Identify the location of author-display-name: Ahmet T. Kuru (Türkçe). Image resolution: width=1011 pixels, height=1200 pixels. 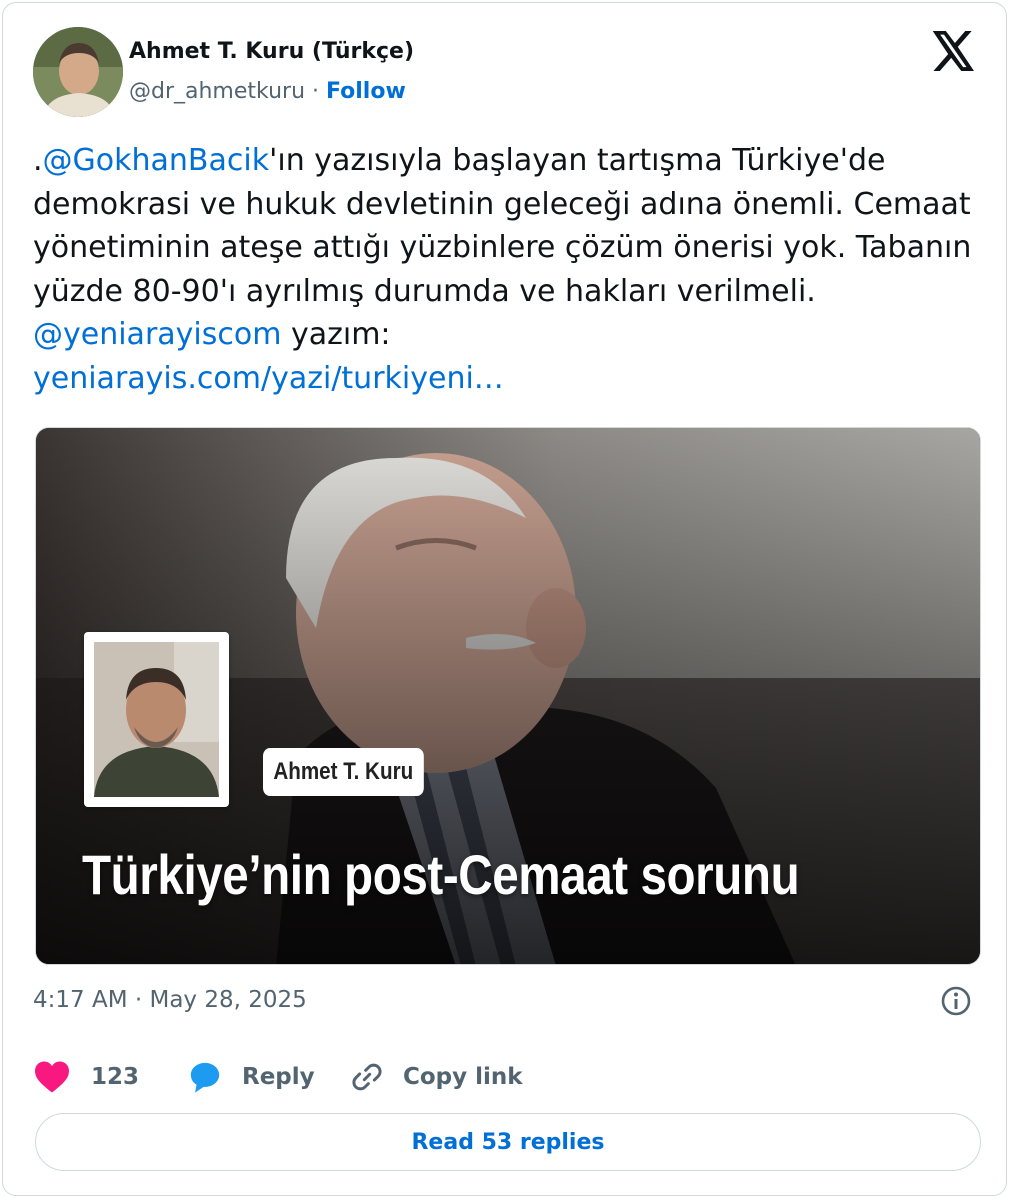
(271, 51).